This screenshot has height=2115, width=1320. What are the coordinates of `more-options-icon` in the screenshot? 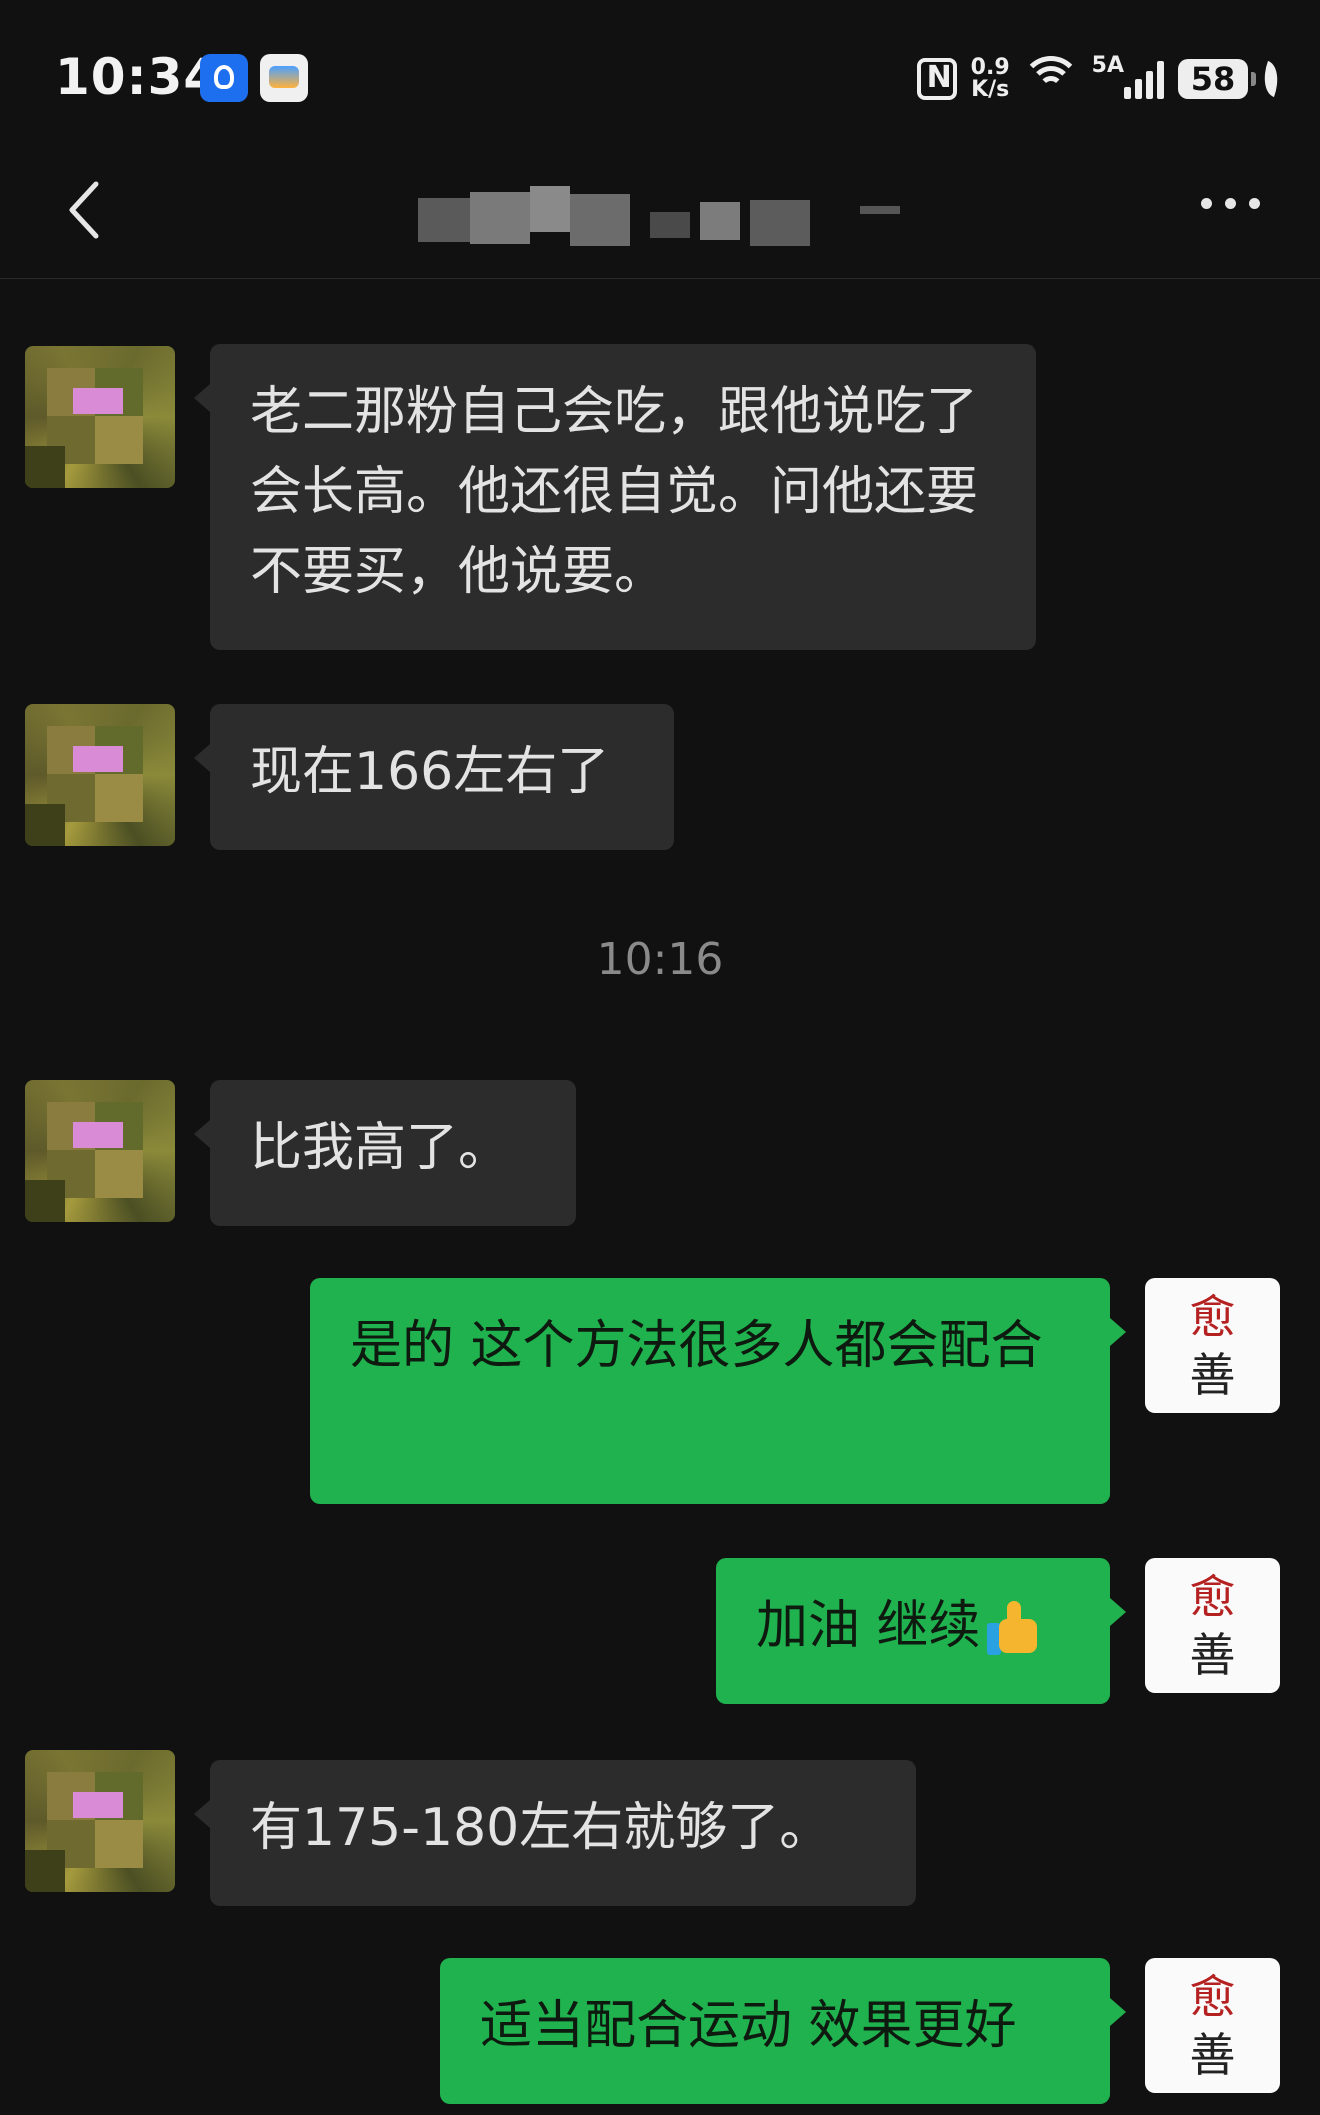 It's located at (1230, 203).